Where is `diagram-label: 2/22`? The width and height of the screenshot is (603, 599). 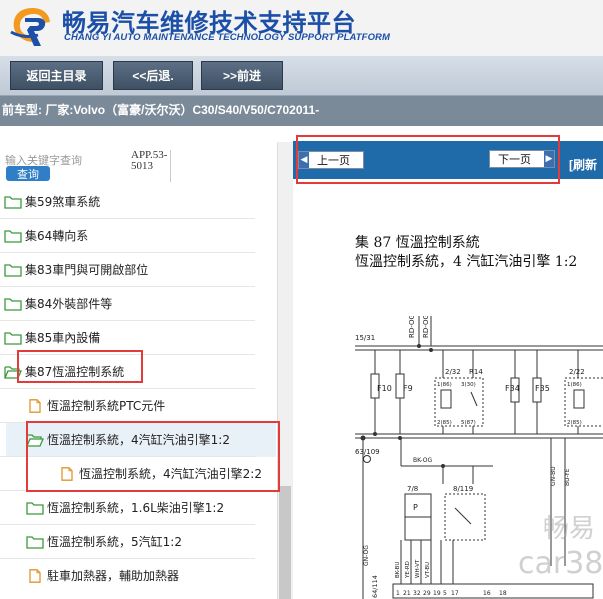
diagram-label: 2/22 is located at coordinates (577, 372).